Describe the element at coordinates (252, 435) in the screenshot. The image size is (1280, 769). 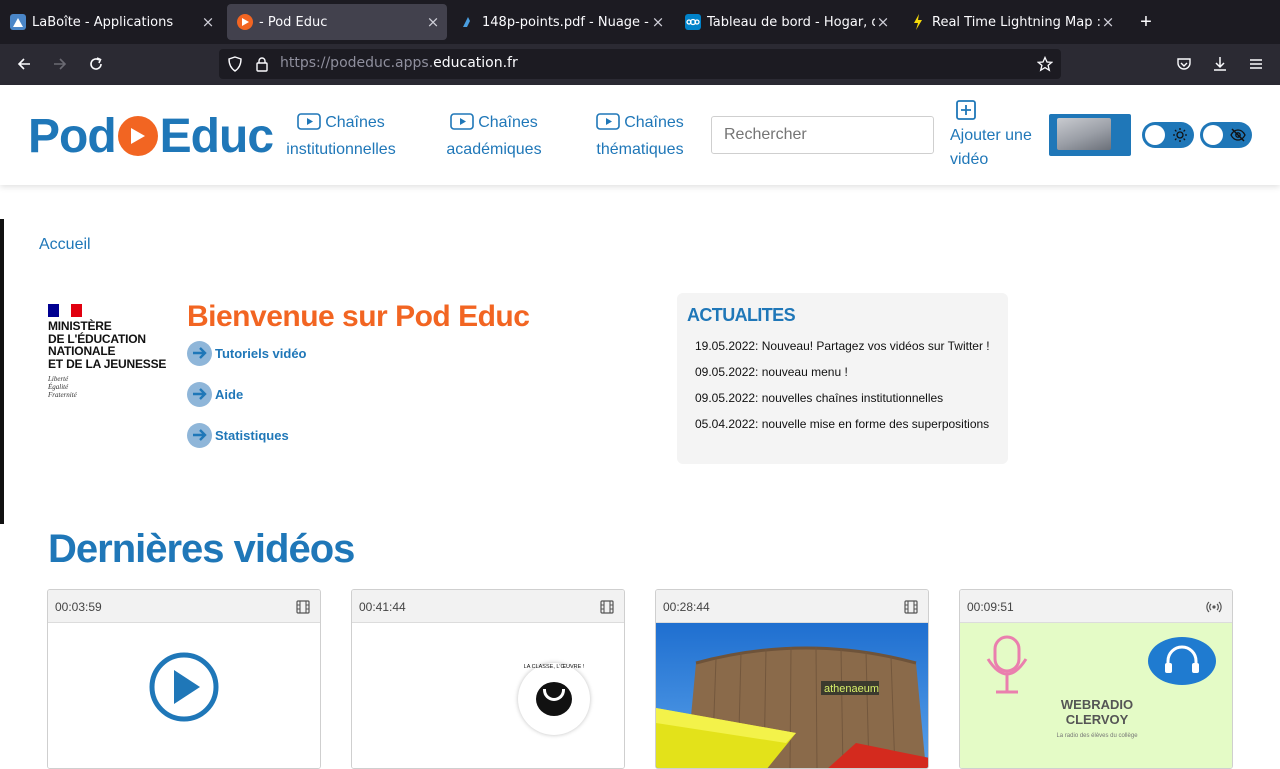
I see `link-label: Statistiques` at that location.